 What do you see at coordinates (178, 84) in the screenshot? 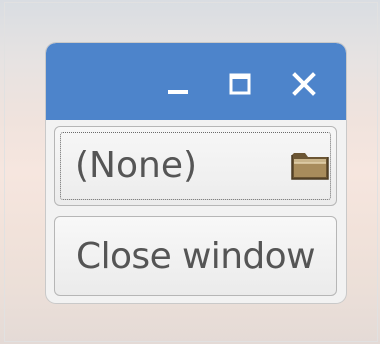
I see `minimize-button` at bounding box center [178, 84].